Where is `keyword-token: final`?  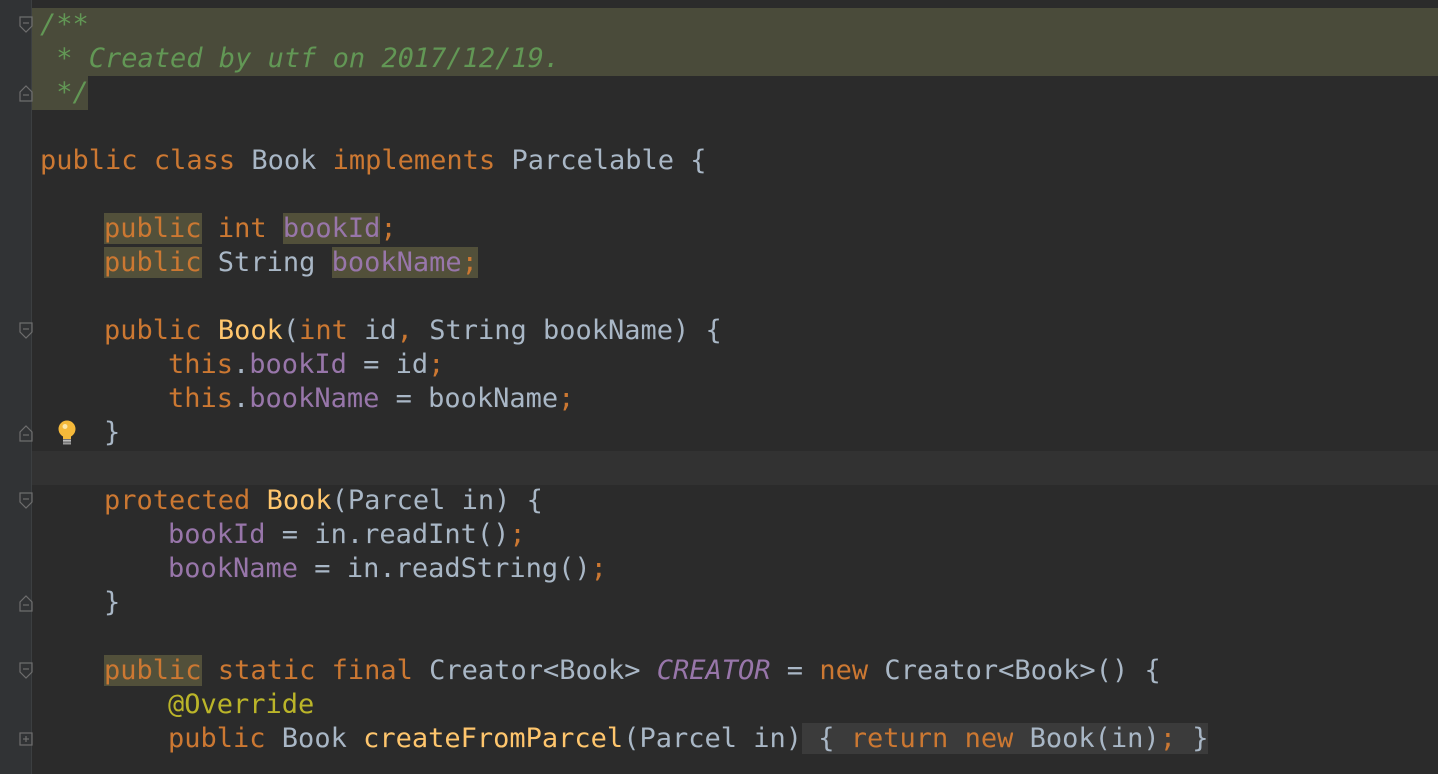
keyword-token: final is located at coordinates (372, 670).